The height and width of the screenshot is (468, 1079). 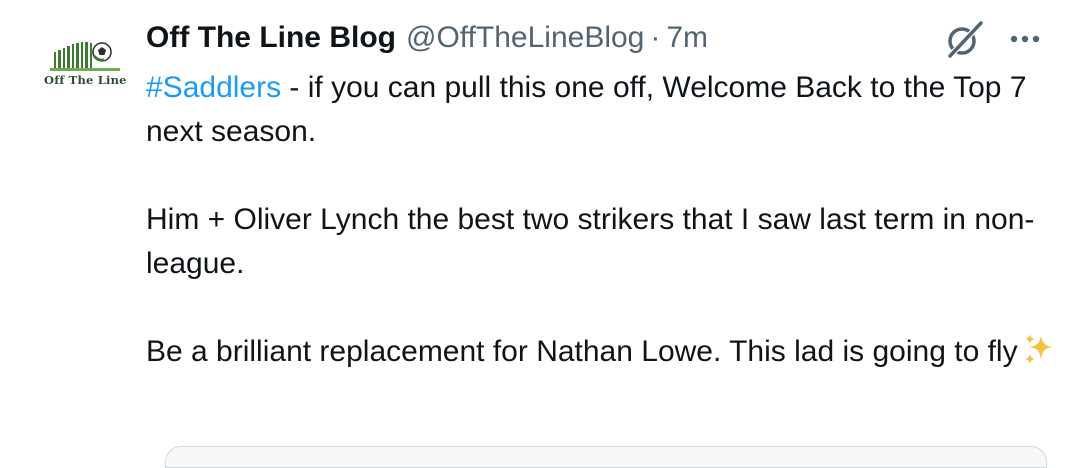 What do you see at coordinates (85, 80) in the screenshot?
I see `avatar-text: Off The Line` at bounding box center [85, 80].